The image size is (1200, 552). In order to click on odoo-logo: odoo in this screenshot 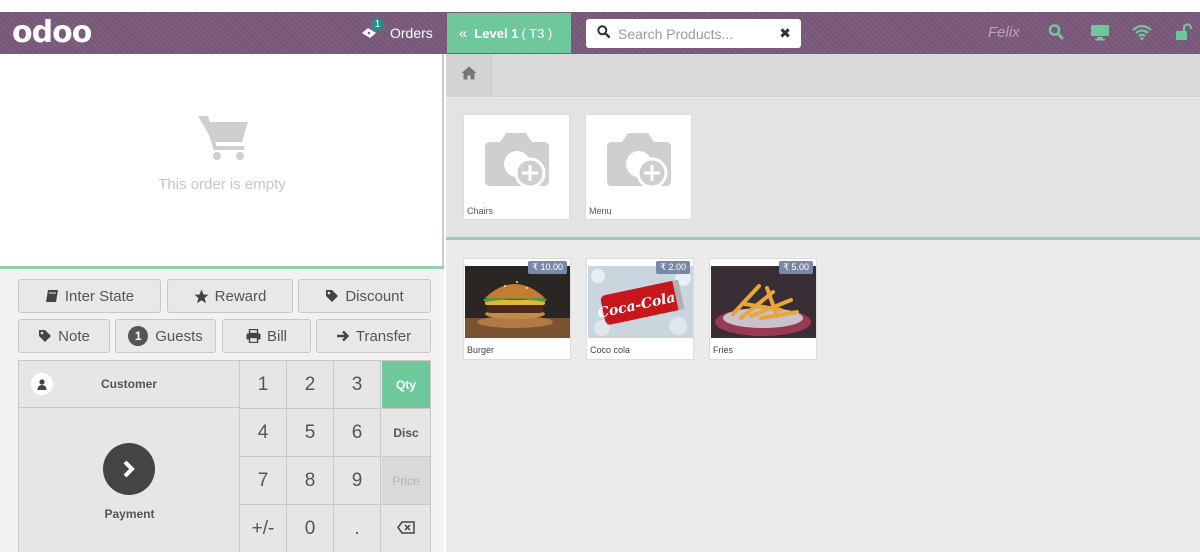, I will do `click(52, 32)`.